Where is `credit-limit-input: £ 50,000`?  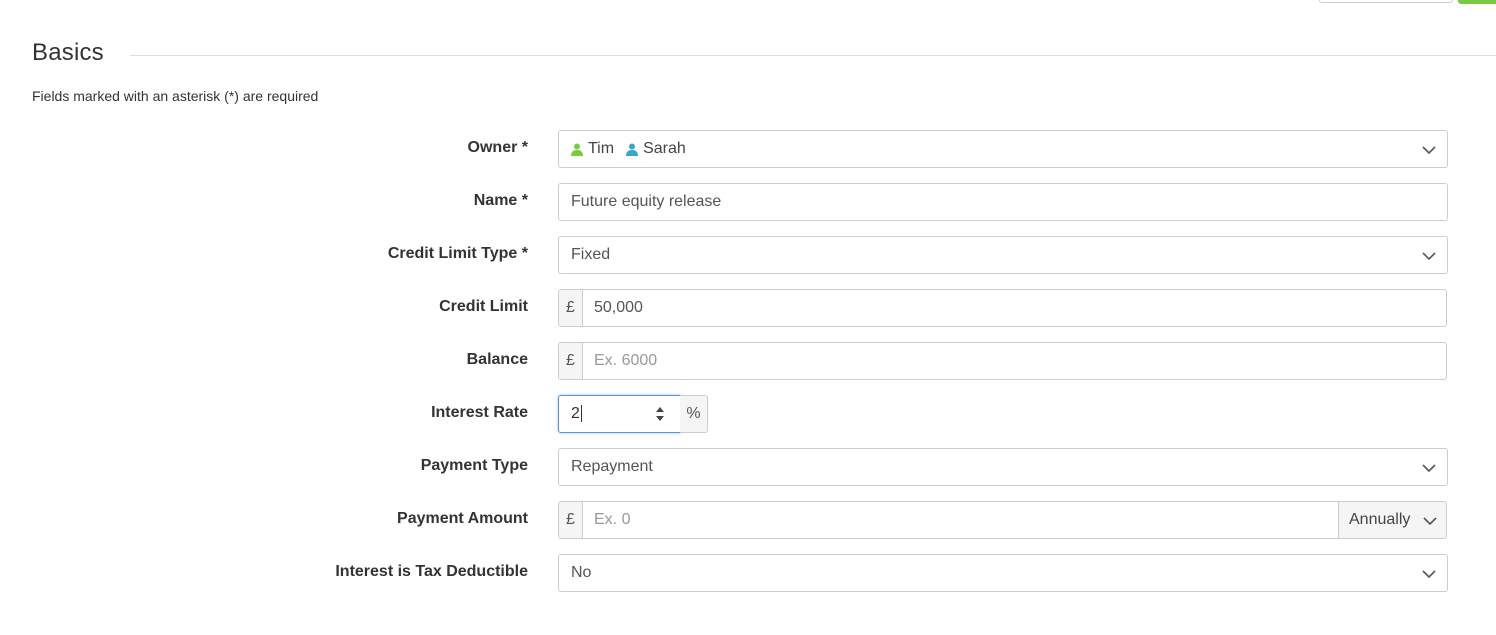
credit-limit-input: £ 50,000 is located at coordinates (1002, 308).